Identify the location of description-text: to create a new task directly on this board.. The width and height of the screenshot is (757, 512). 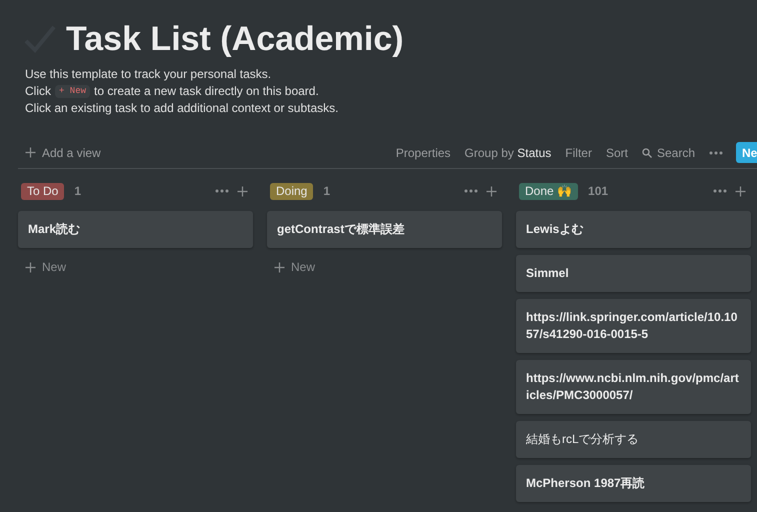
(206, 91).